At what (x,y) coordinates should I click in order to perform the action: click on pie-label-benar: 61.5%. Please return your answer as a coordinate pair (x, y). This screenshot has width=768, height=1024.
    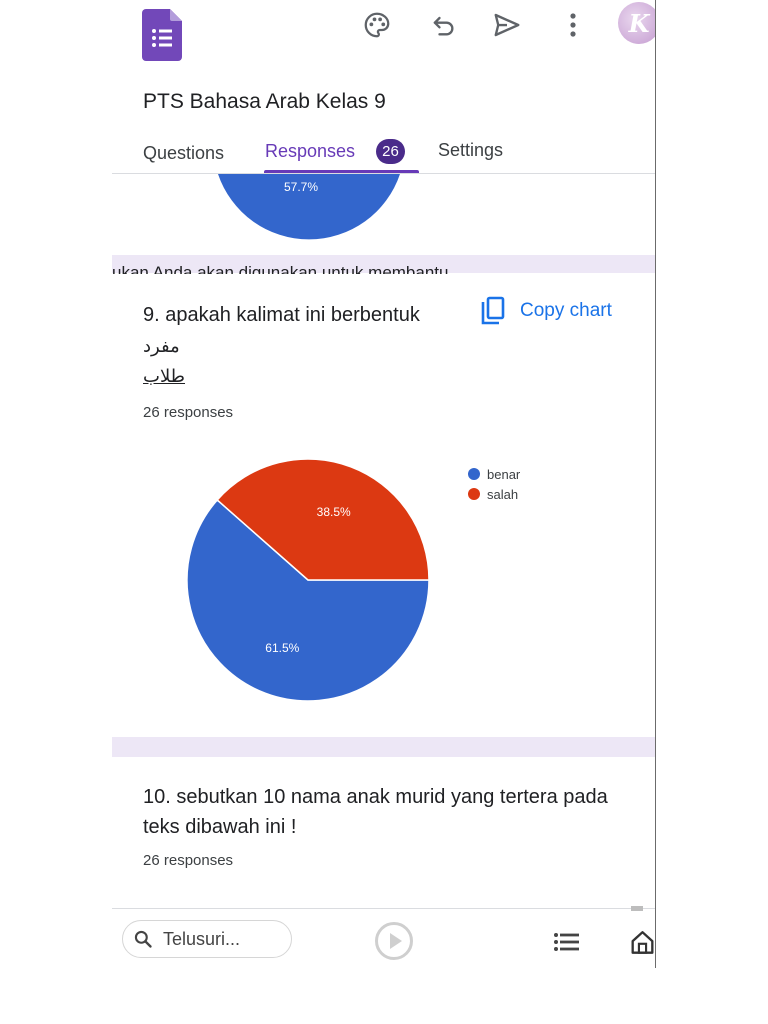
    Looking at the image, I should click on (282, 648).